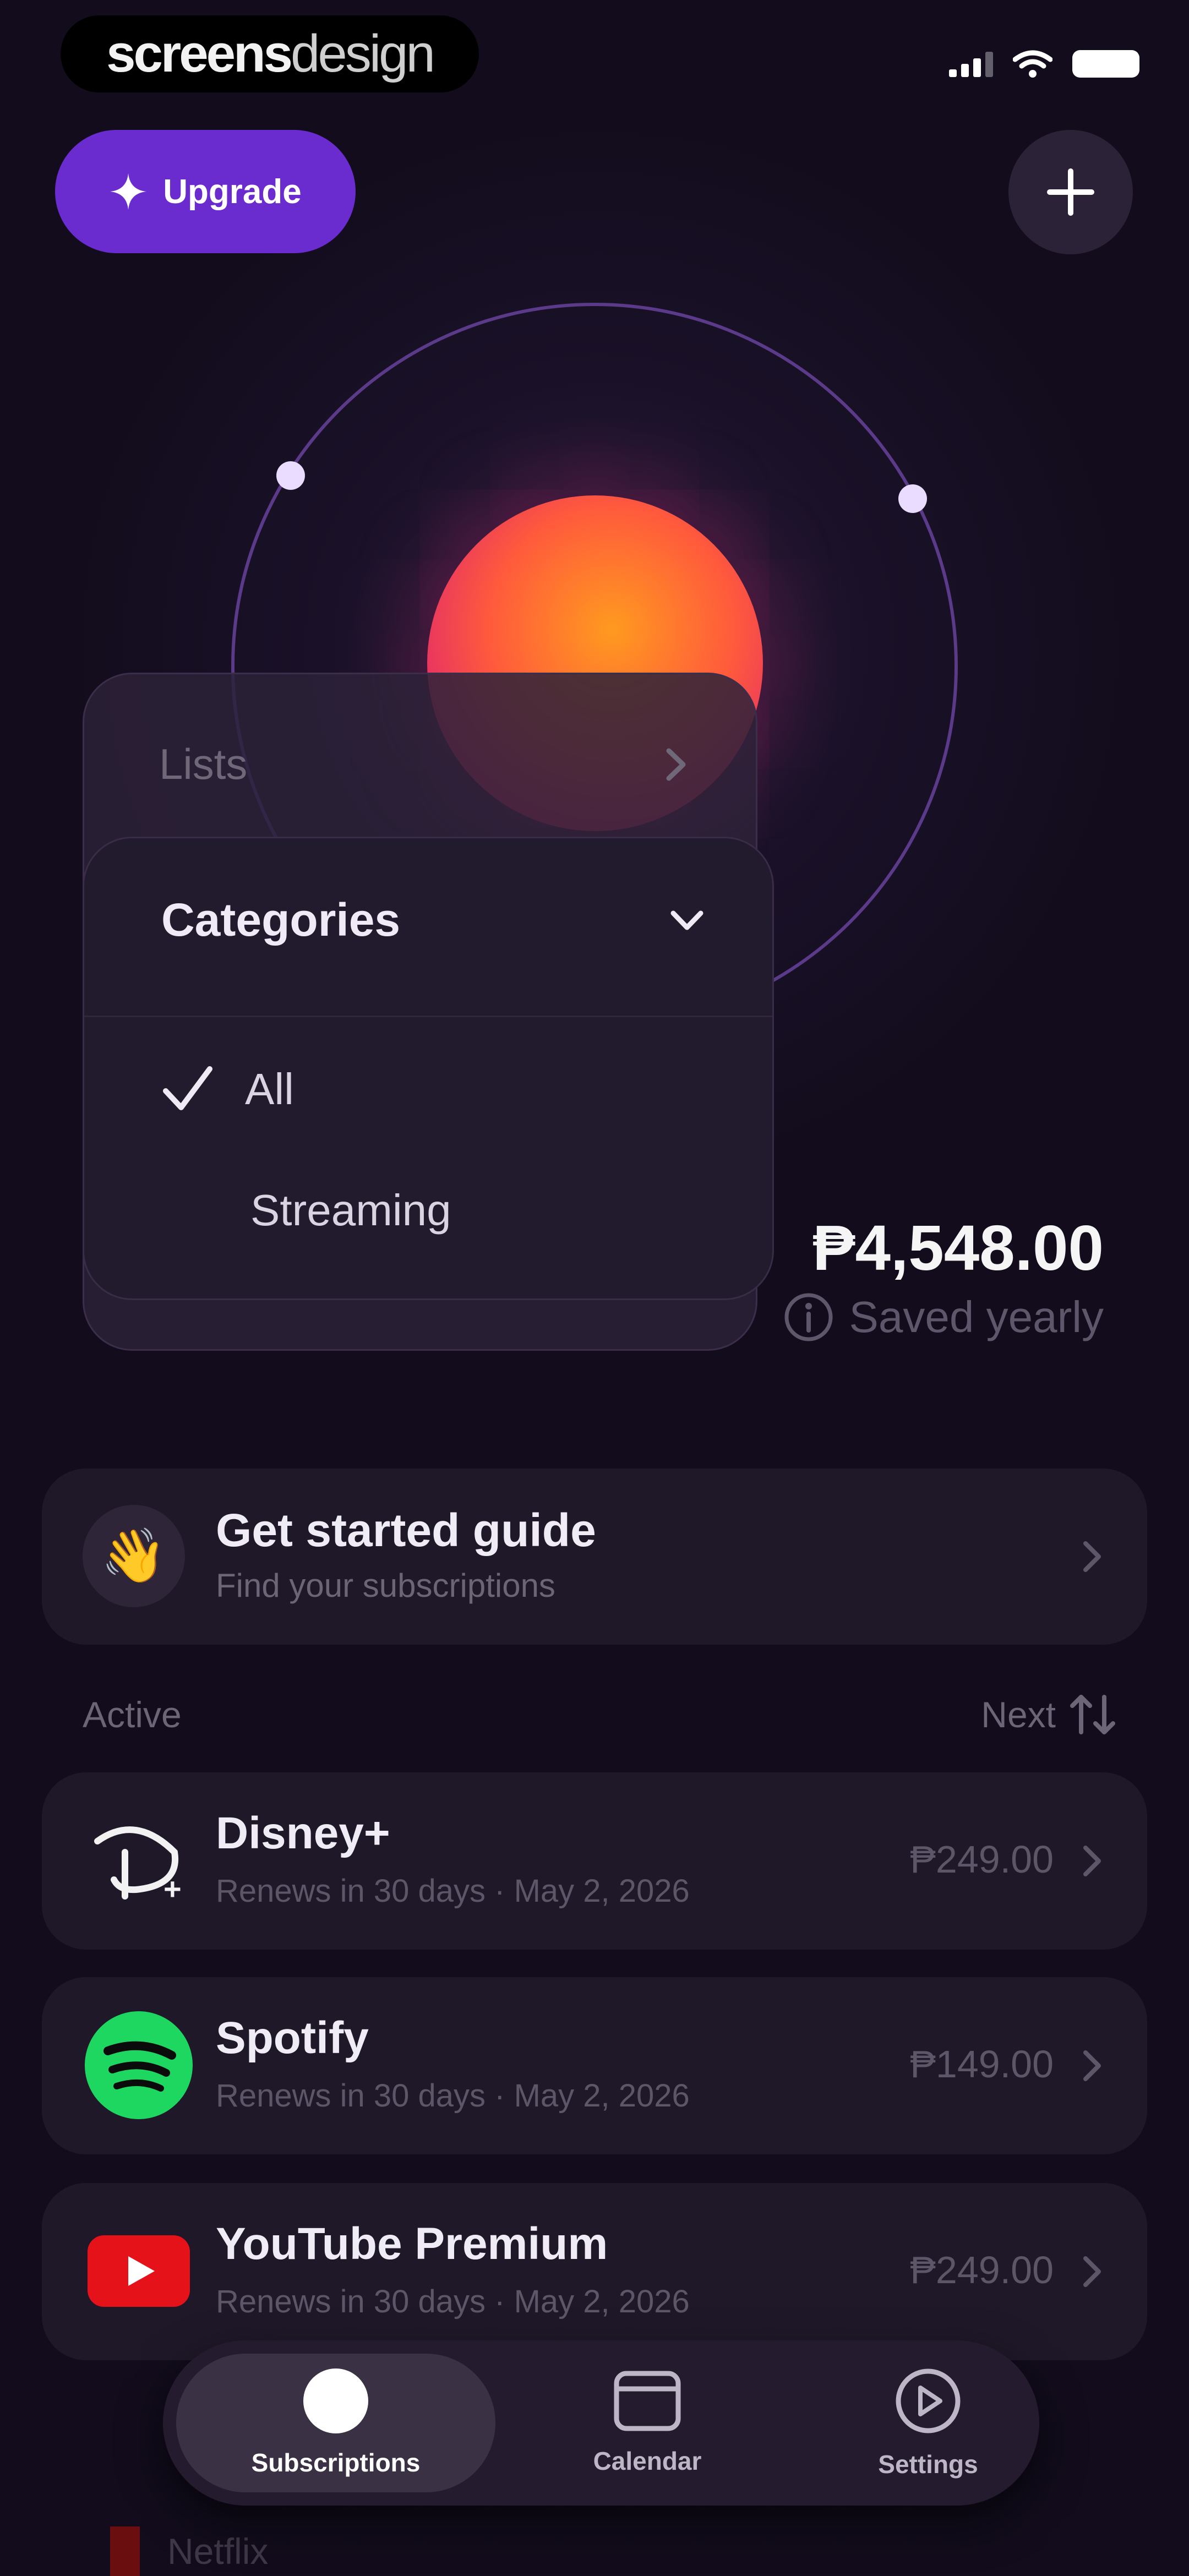  I want to click on sort-label: Next, so click(1018, 1714).